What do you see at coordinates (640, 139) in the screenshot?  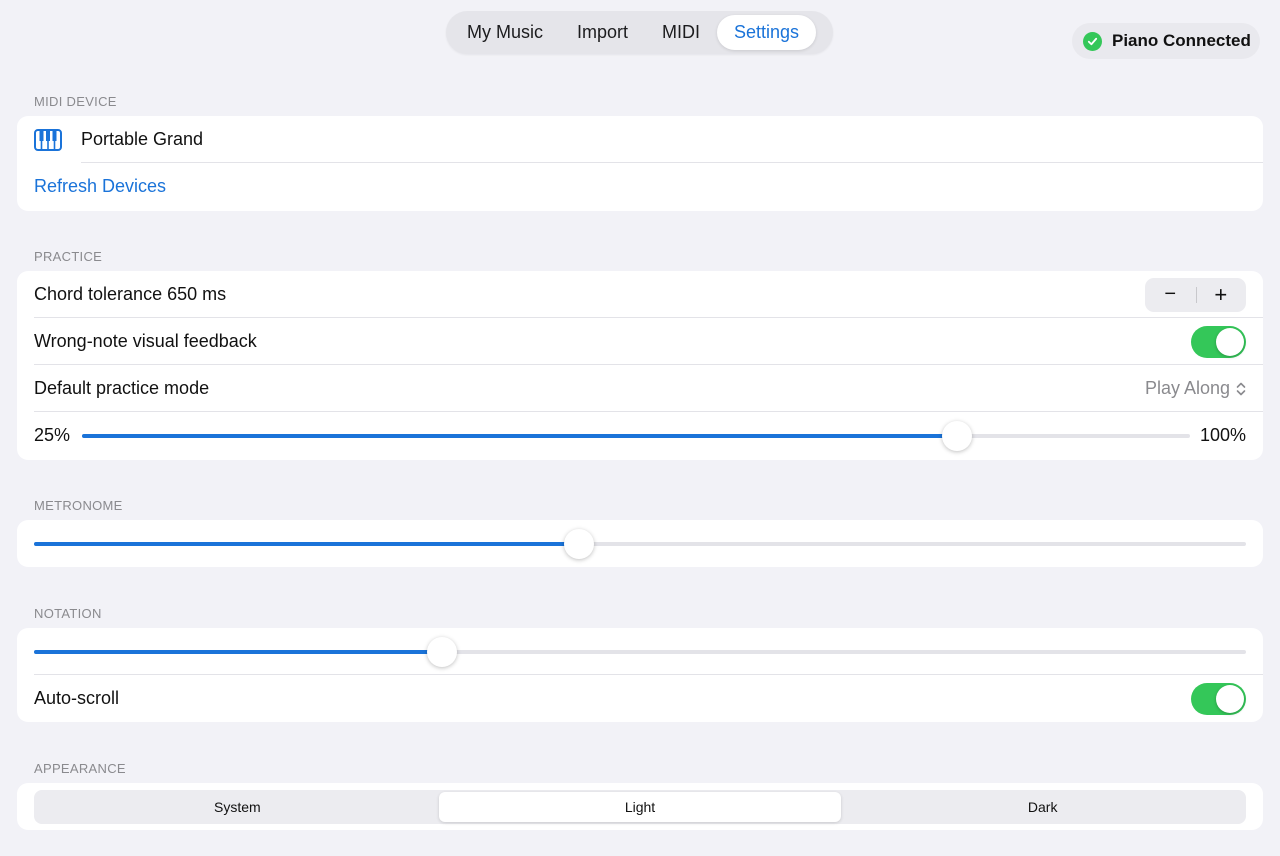 I see `midi-device-row: Portable Grand` at bounding box center [640, 139].